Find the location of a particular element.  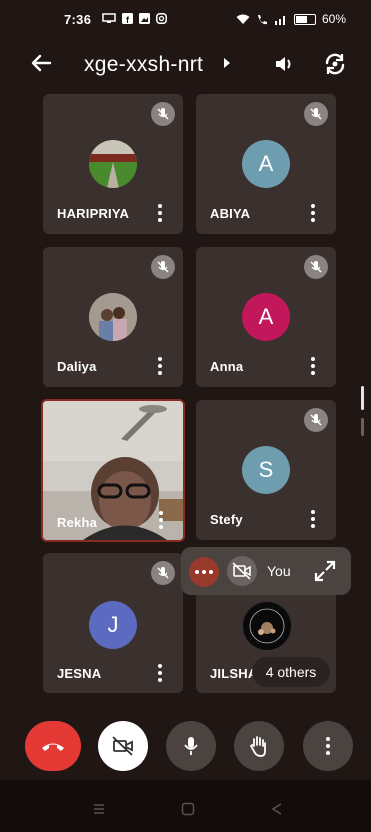

raise-hand-button is located at coordinates (259, 746).